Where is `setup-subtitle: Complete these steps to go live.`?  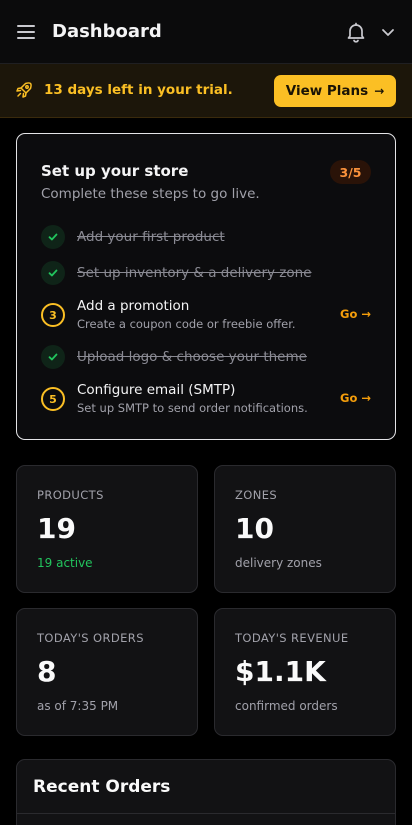 setup-subtitle: Complete these steps to go live. is located at coordinates (150, 194).